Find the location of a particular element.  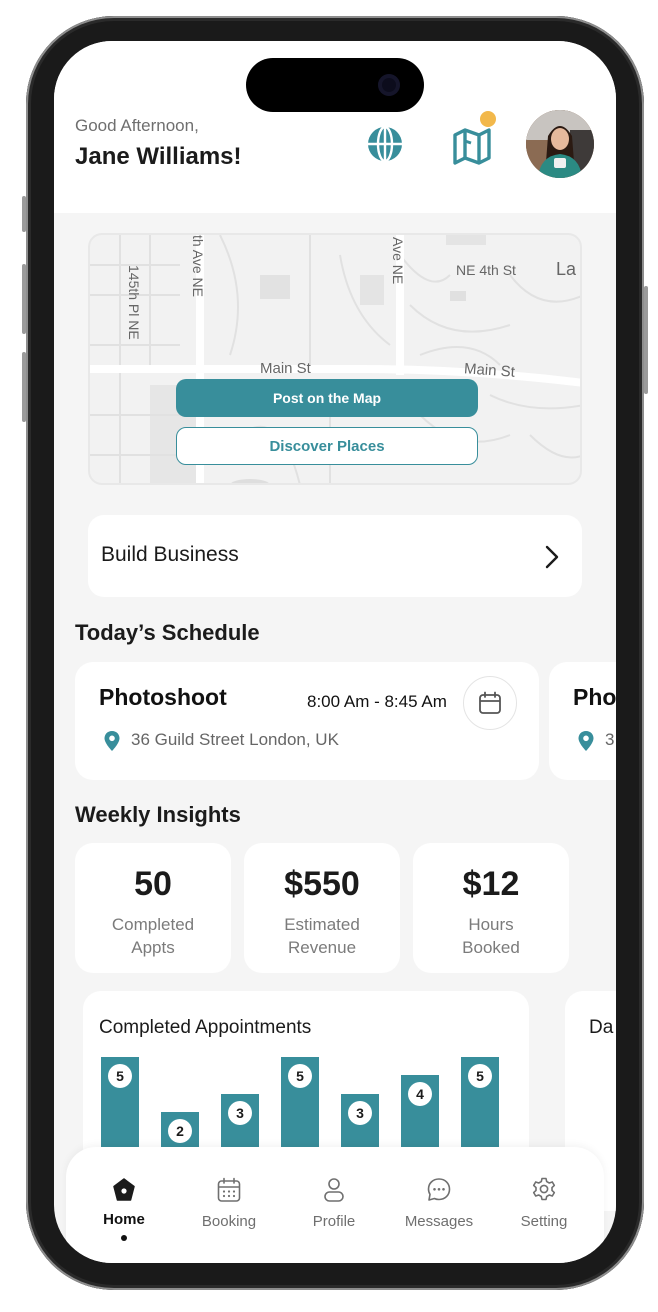

map-street-label: th Ave NE is located at coordinates (198, 266).